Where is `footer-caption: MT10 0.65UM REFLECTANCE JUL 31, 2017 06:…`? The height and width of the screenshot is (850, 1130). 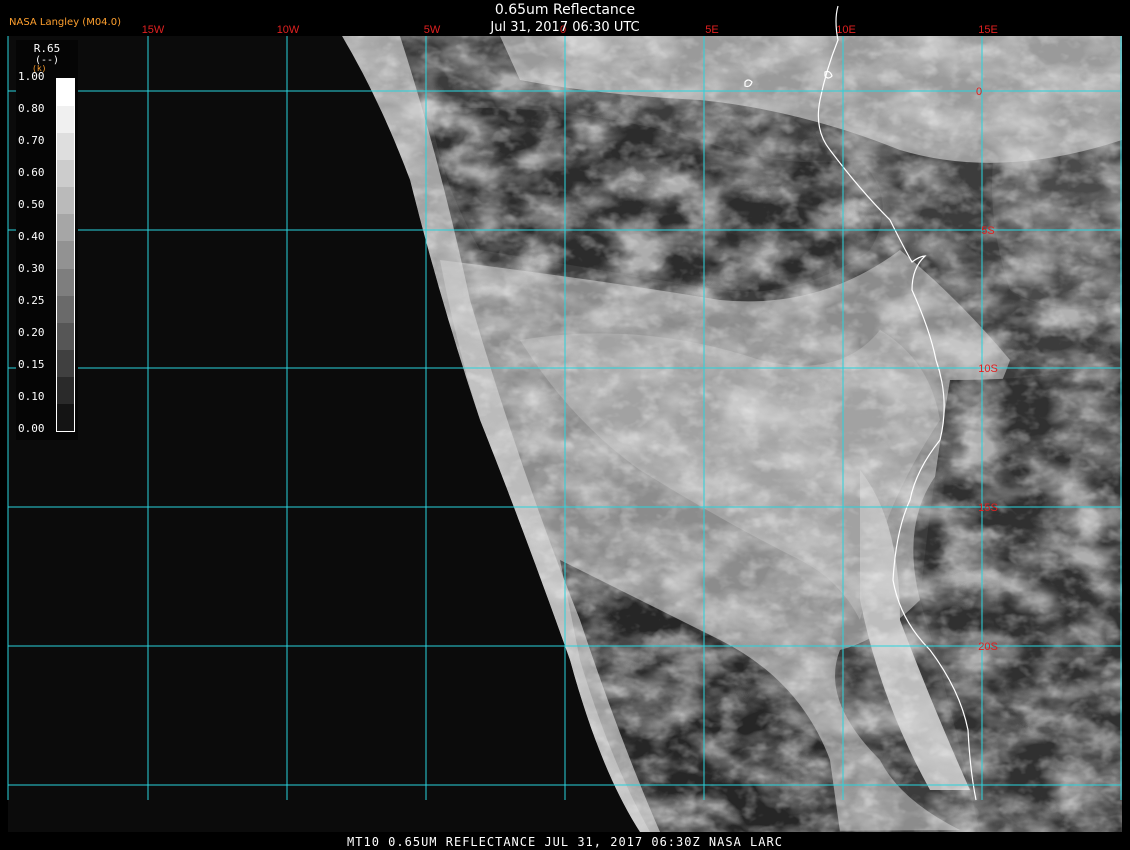
footer-caption: MT10 0.65UM REFLECTANCE JUL 31, 2017 06:… is located at coordinates (565, 842).